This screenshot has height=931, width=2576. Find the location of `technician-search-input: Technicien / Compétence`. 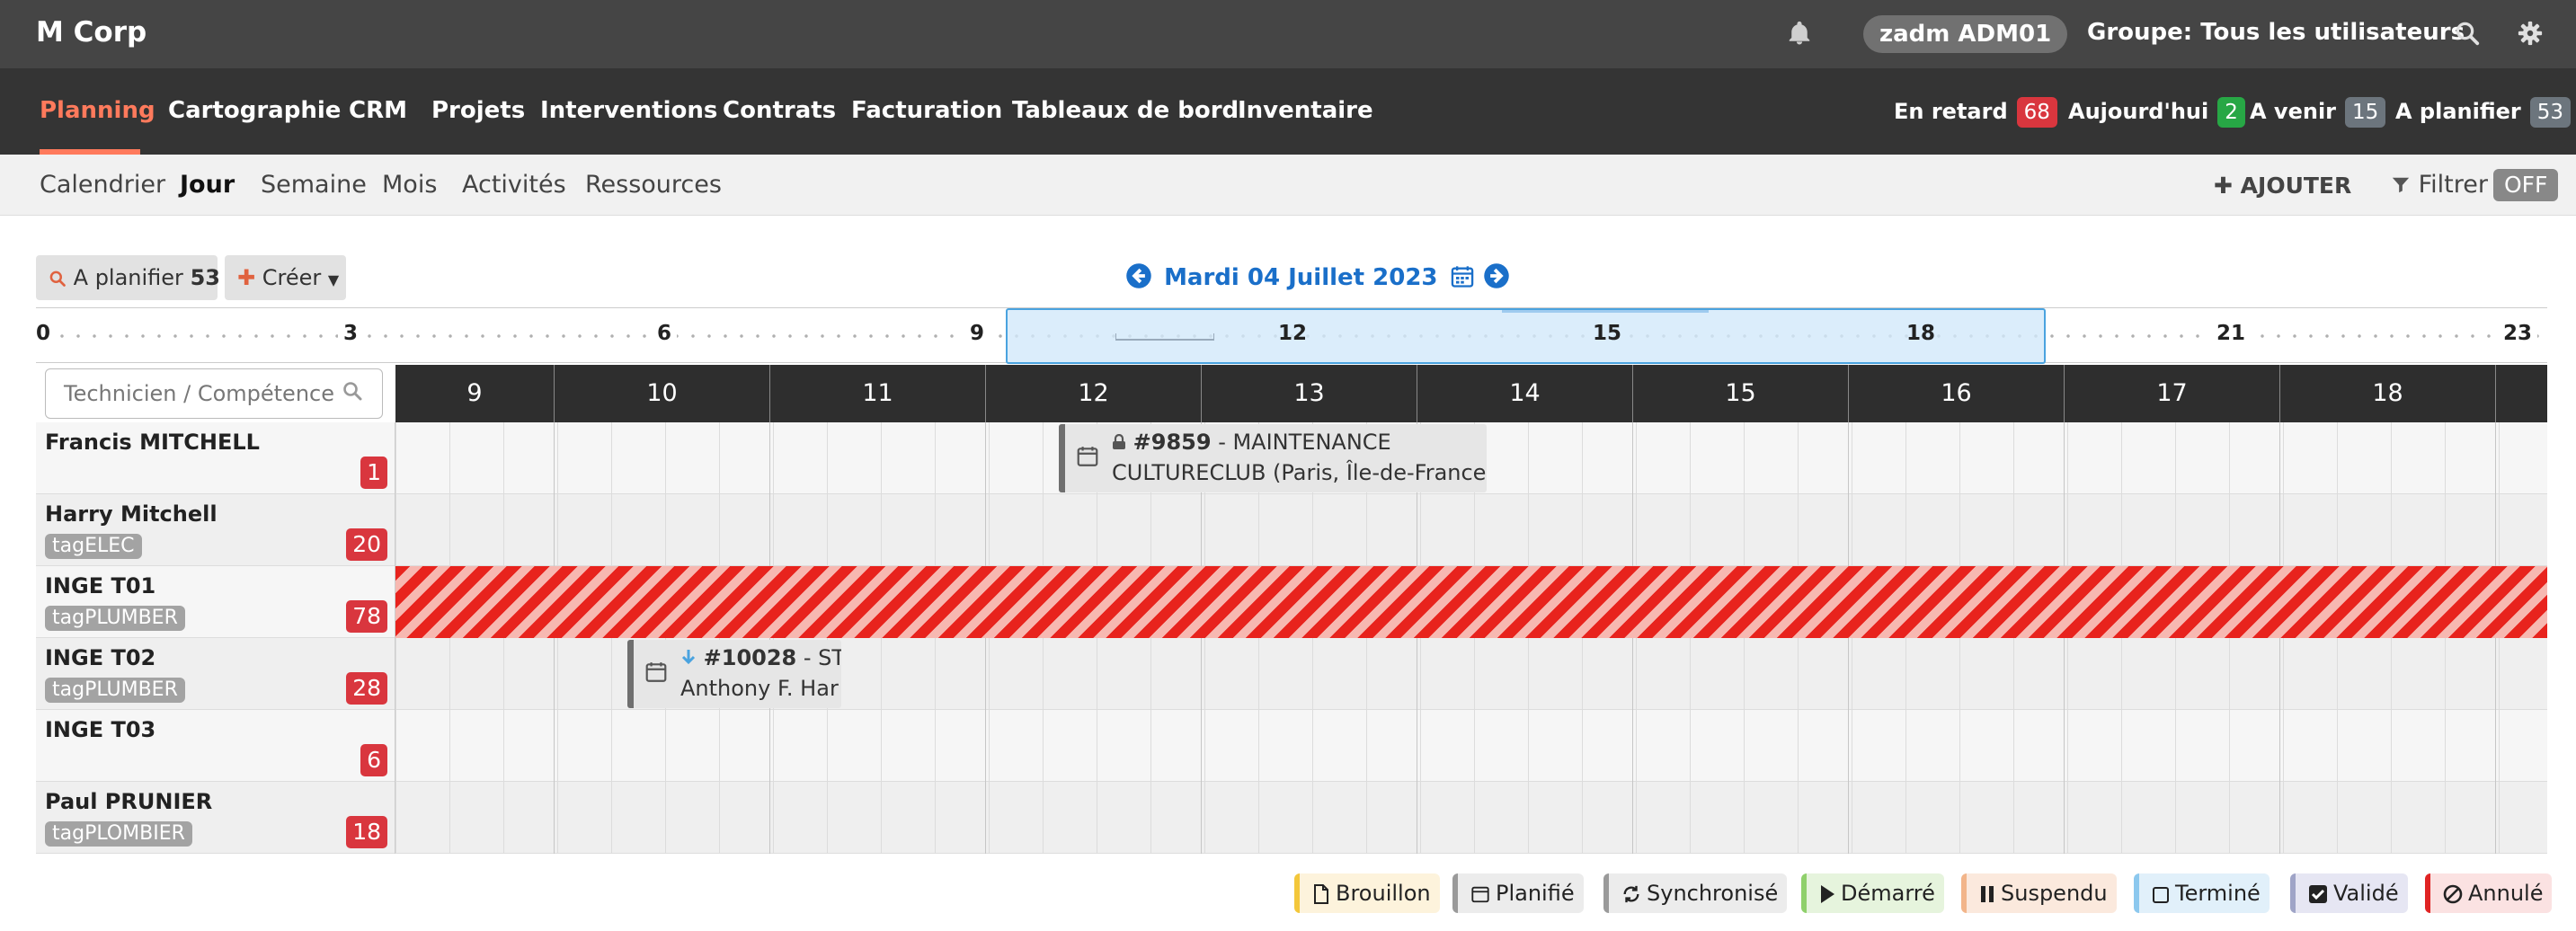

technician-search-input: Technicien / Compétence is located at coordinates (214, 393).